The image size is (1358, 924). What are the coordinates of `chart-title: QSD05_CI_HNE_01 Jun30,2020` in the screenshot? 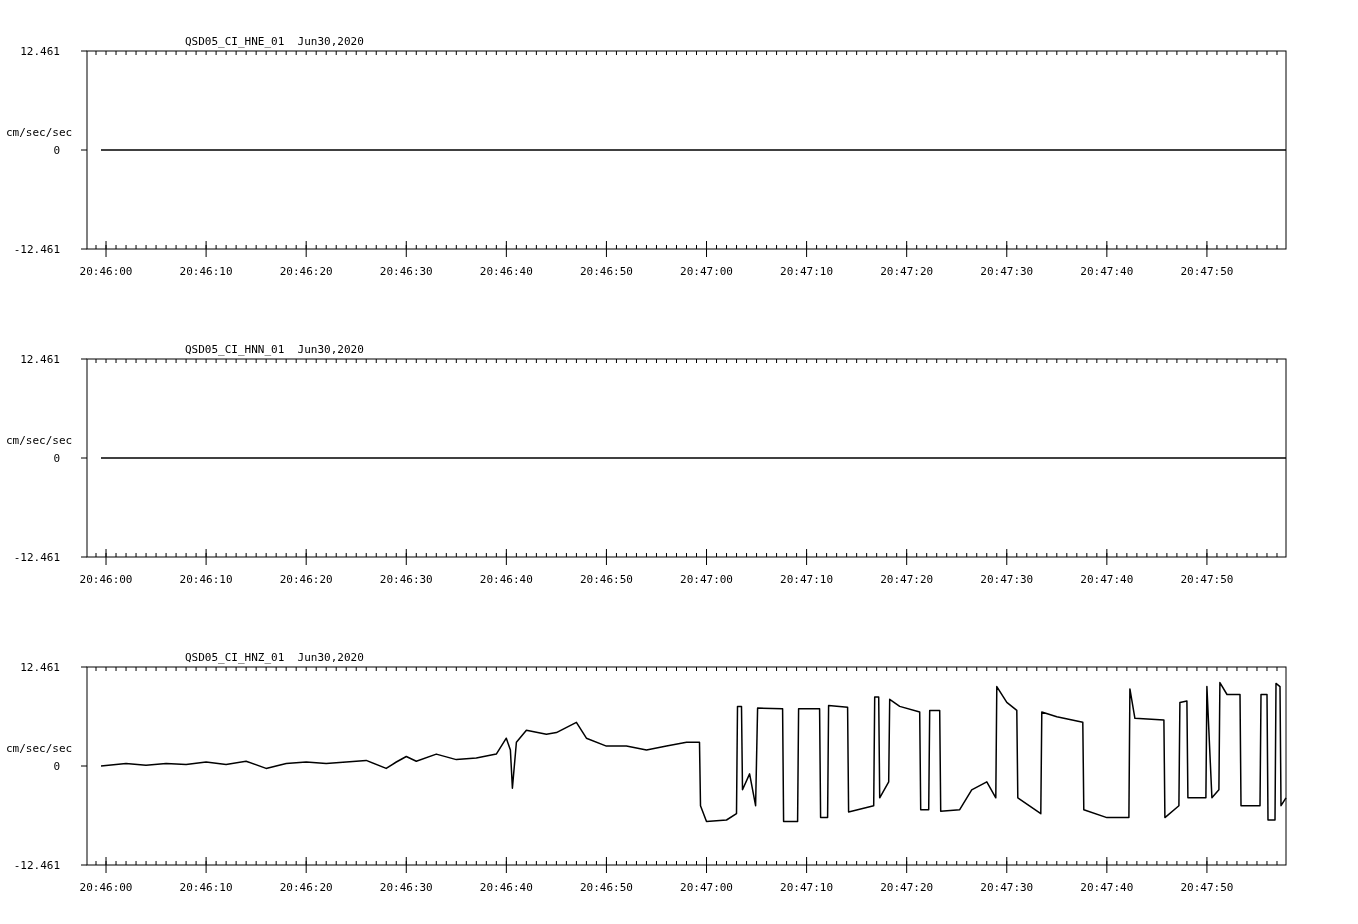 It's located at (274, 41).